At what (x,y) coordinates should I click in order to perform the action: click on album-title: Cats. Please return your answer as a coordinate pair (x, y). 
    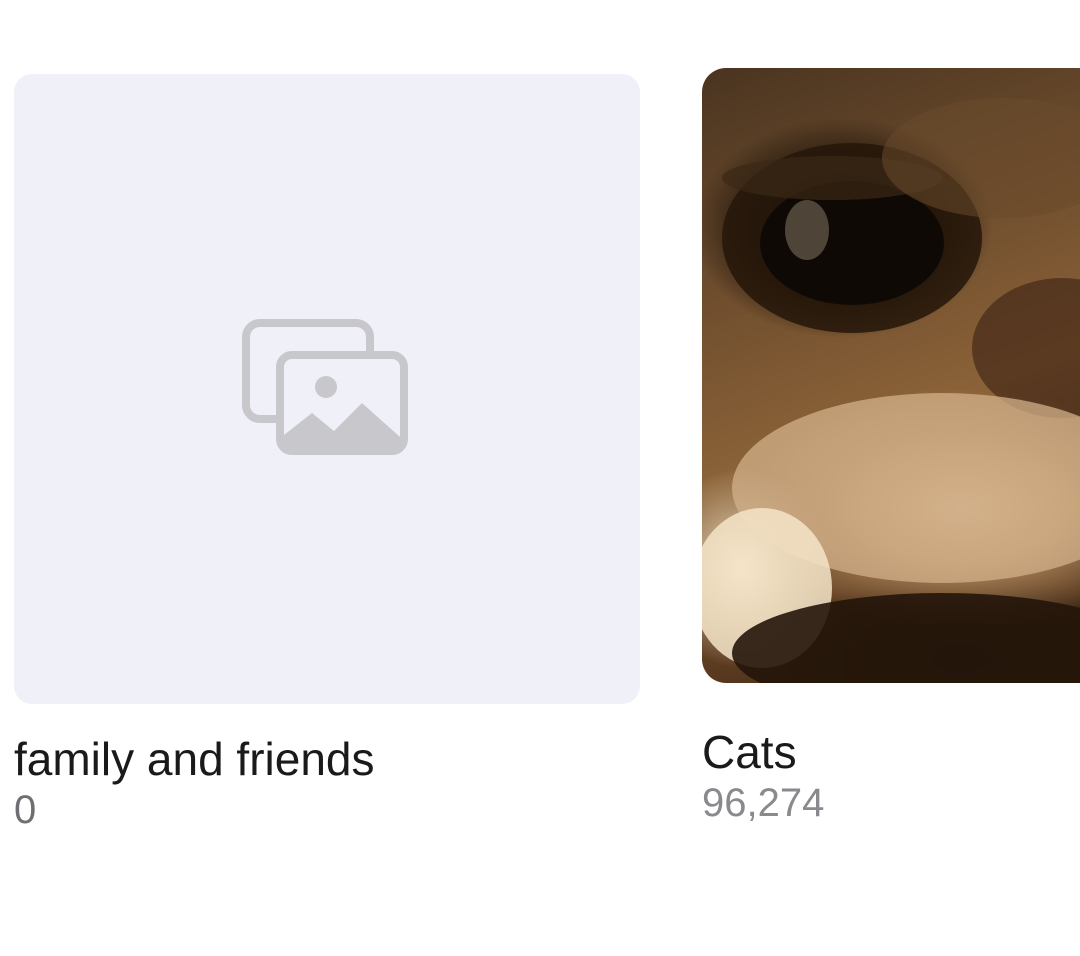
    Looking at the image, I should click on (749, 752).